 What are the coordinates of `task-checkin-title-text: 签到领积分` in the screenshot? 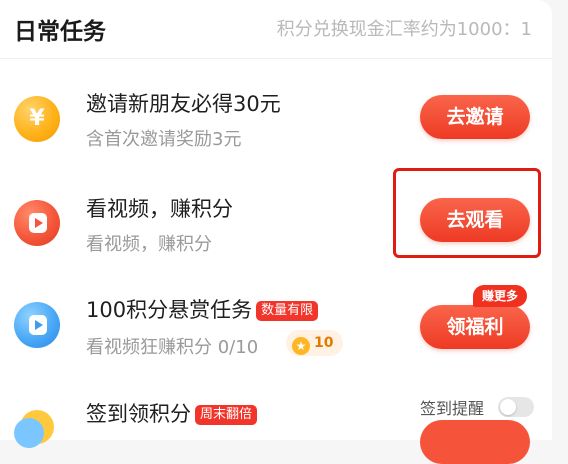 It's located at (138, 414).